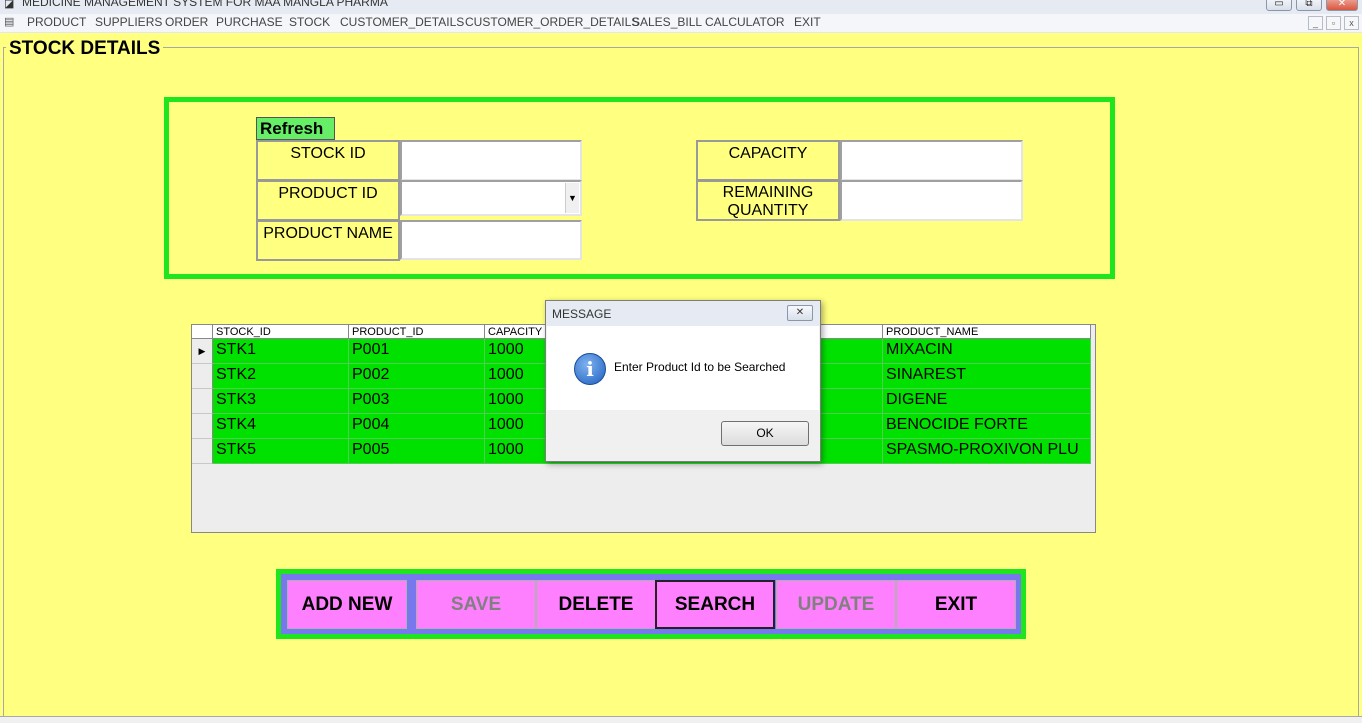 This screenshot has height=723, width=1362. Describe the element at coordinates (1279, 5) in the screenshot. I see `minimize-button: ▭` at that location.